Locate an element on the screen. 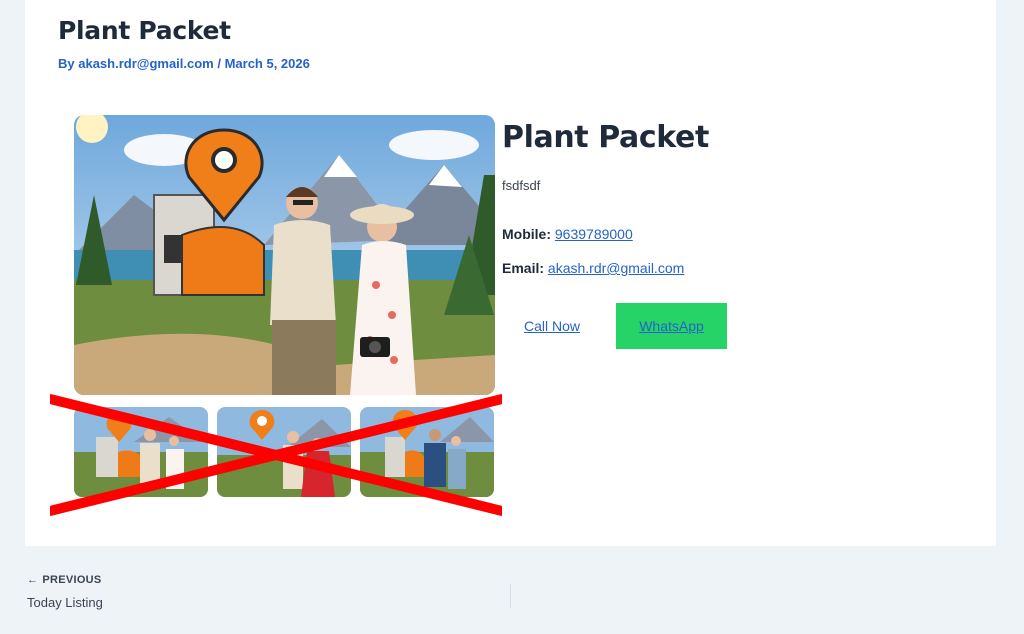 This screenshot has height=634, width=1024. listing-description: fsdfsdf is located at coordinates (521, 185).